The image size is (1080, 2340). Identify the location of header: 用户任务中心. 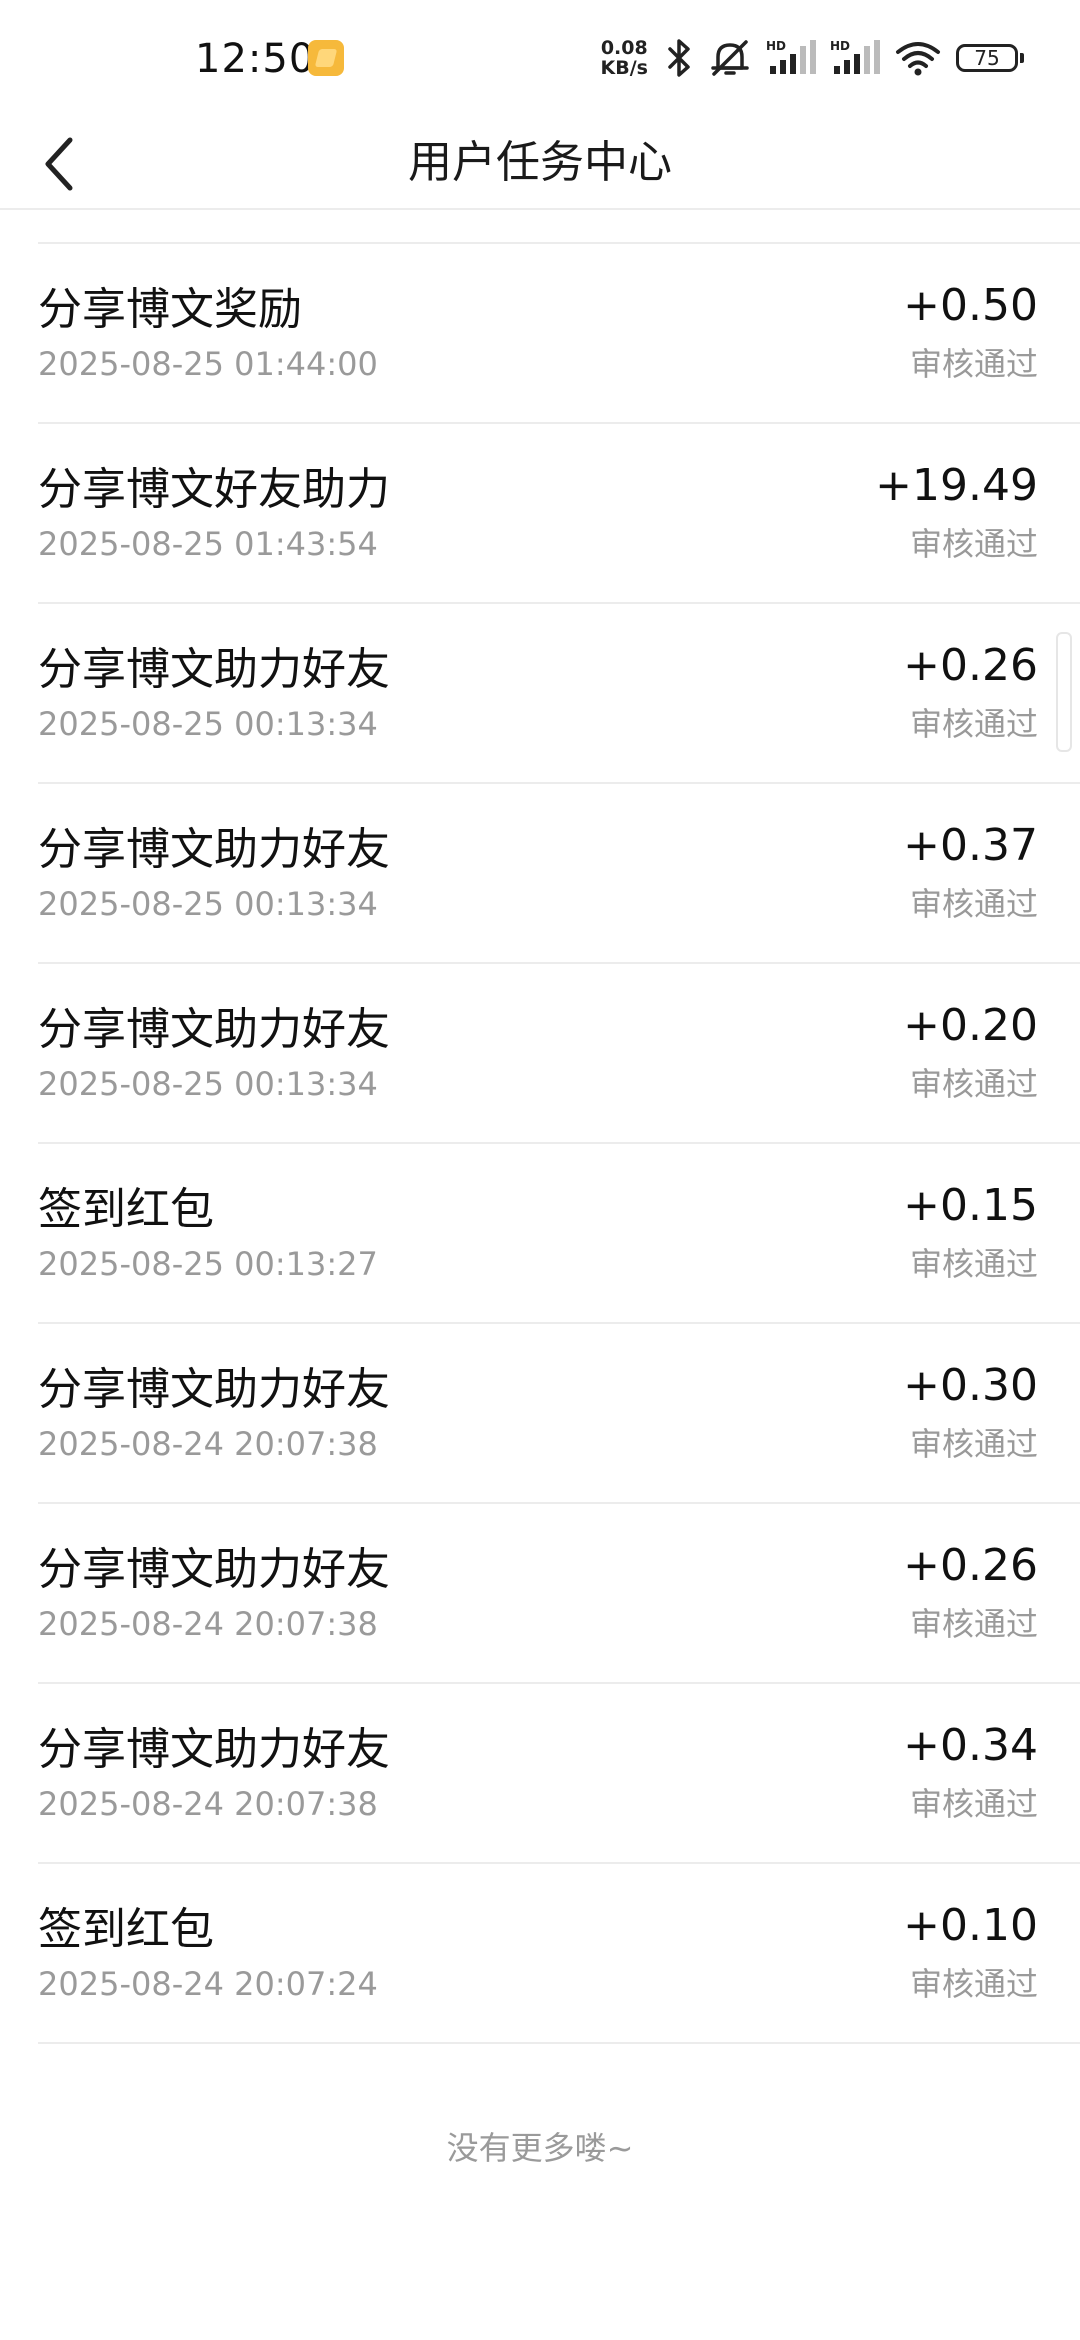
(540, 164).